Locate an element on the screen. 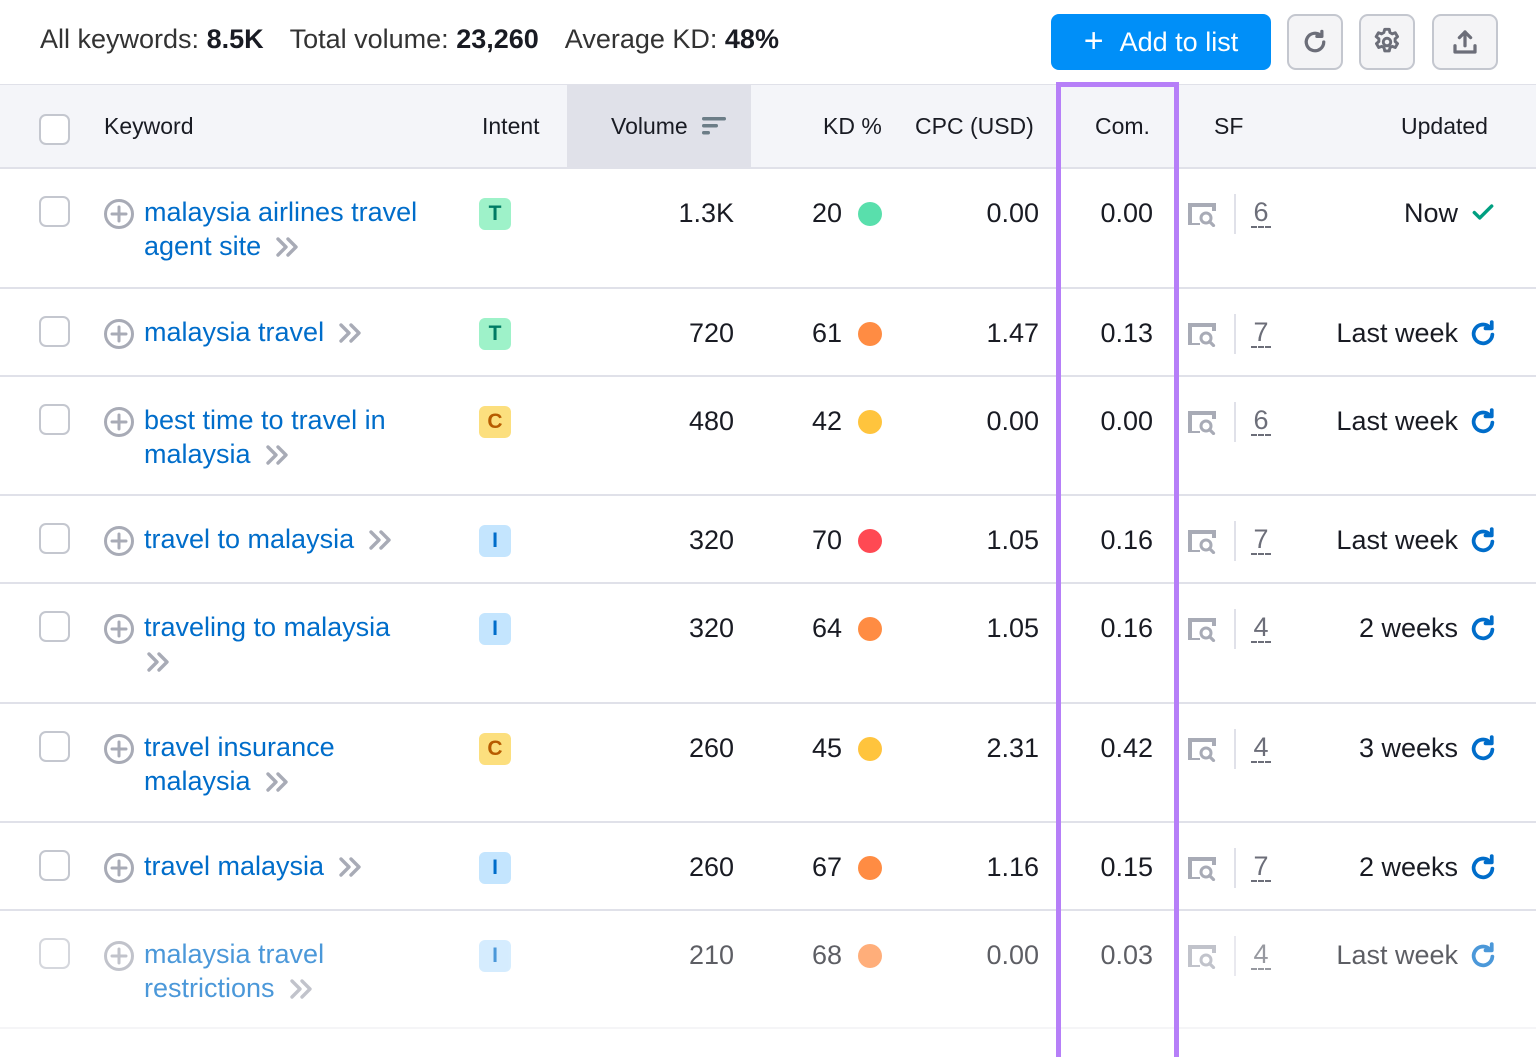 This screenshot has height=1057, width=1536. keyword-link: traveling to malaysia is located at coordinates (299, 645).